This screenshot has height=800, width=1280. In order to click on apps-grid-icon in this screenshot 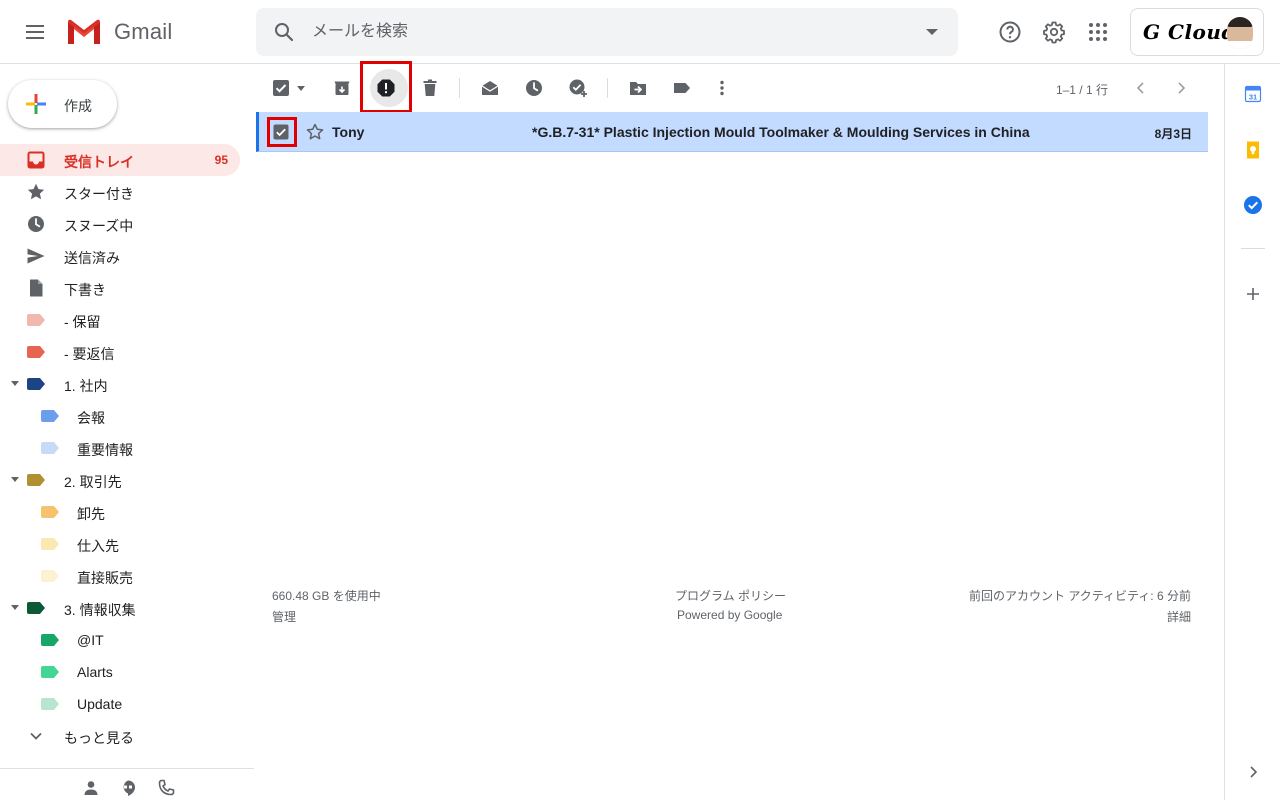, I will do `click(1098, 32)`.